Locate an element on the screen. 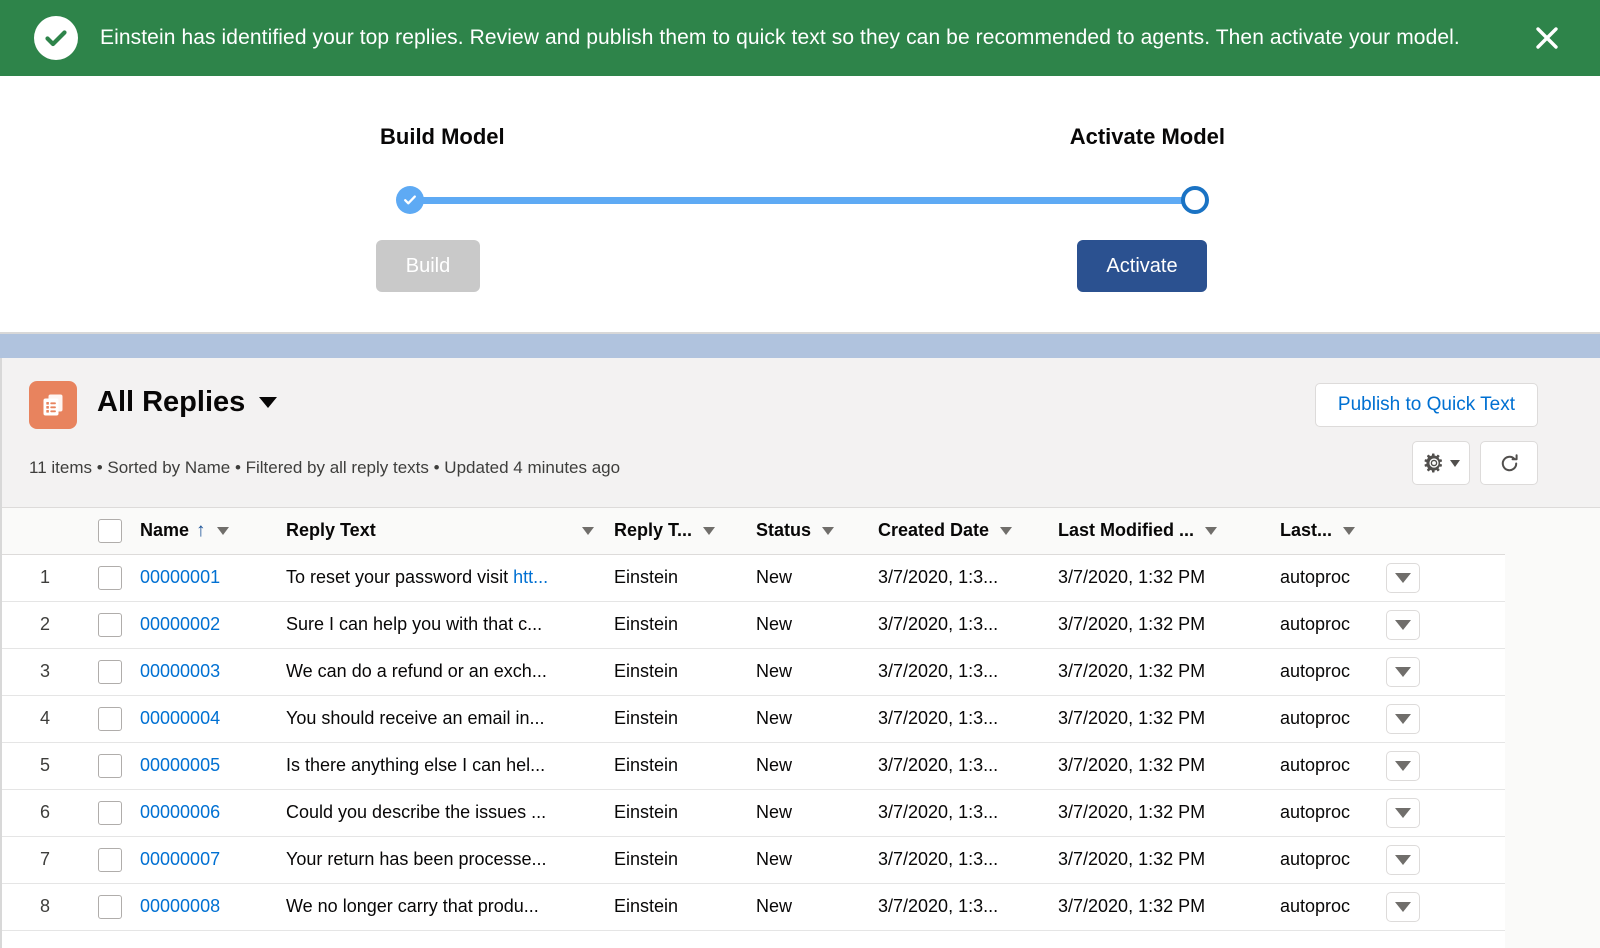 This screenshot has width=1600, height=948. th-status: Status is located at coordinates (807, 531).